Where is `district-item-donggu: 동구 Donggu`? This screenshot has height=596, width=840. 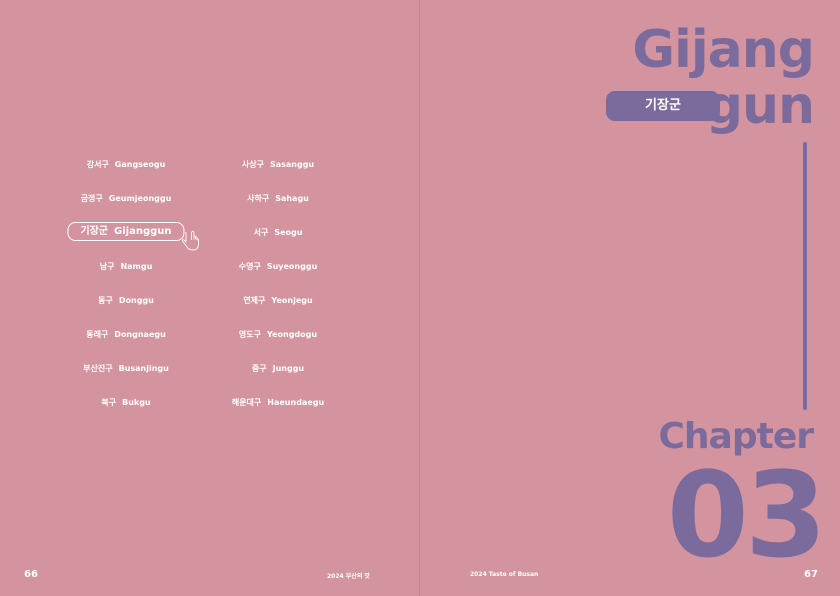 district-item-donggu: 동구 Donggu is located at coordinates (126, 301).